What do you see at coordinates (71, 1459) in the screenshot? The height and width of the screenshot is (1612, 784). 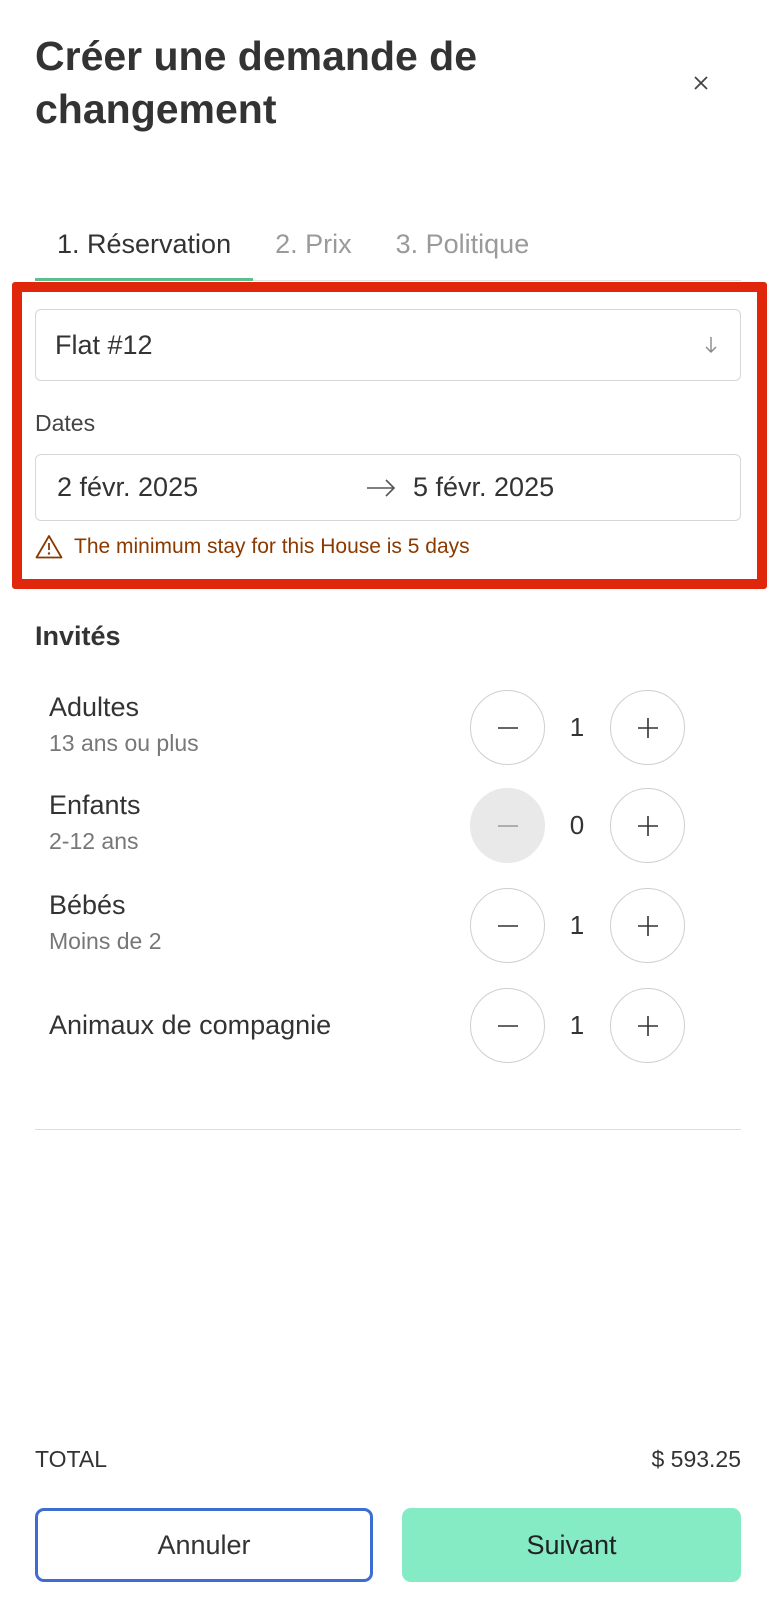 I see `total-label: TOTAL` at bounding box center [71, 1459].